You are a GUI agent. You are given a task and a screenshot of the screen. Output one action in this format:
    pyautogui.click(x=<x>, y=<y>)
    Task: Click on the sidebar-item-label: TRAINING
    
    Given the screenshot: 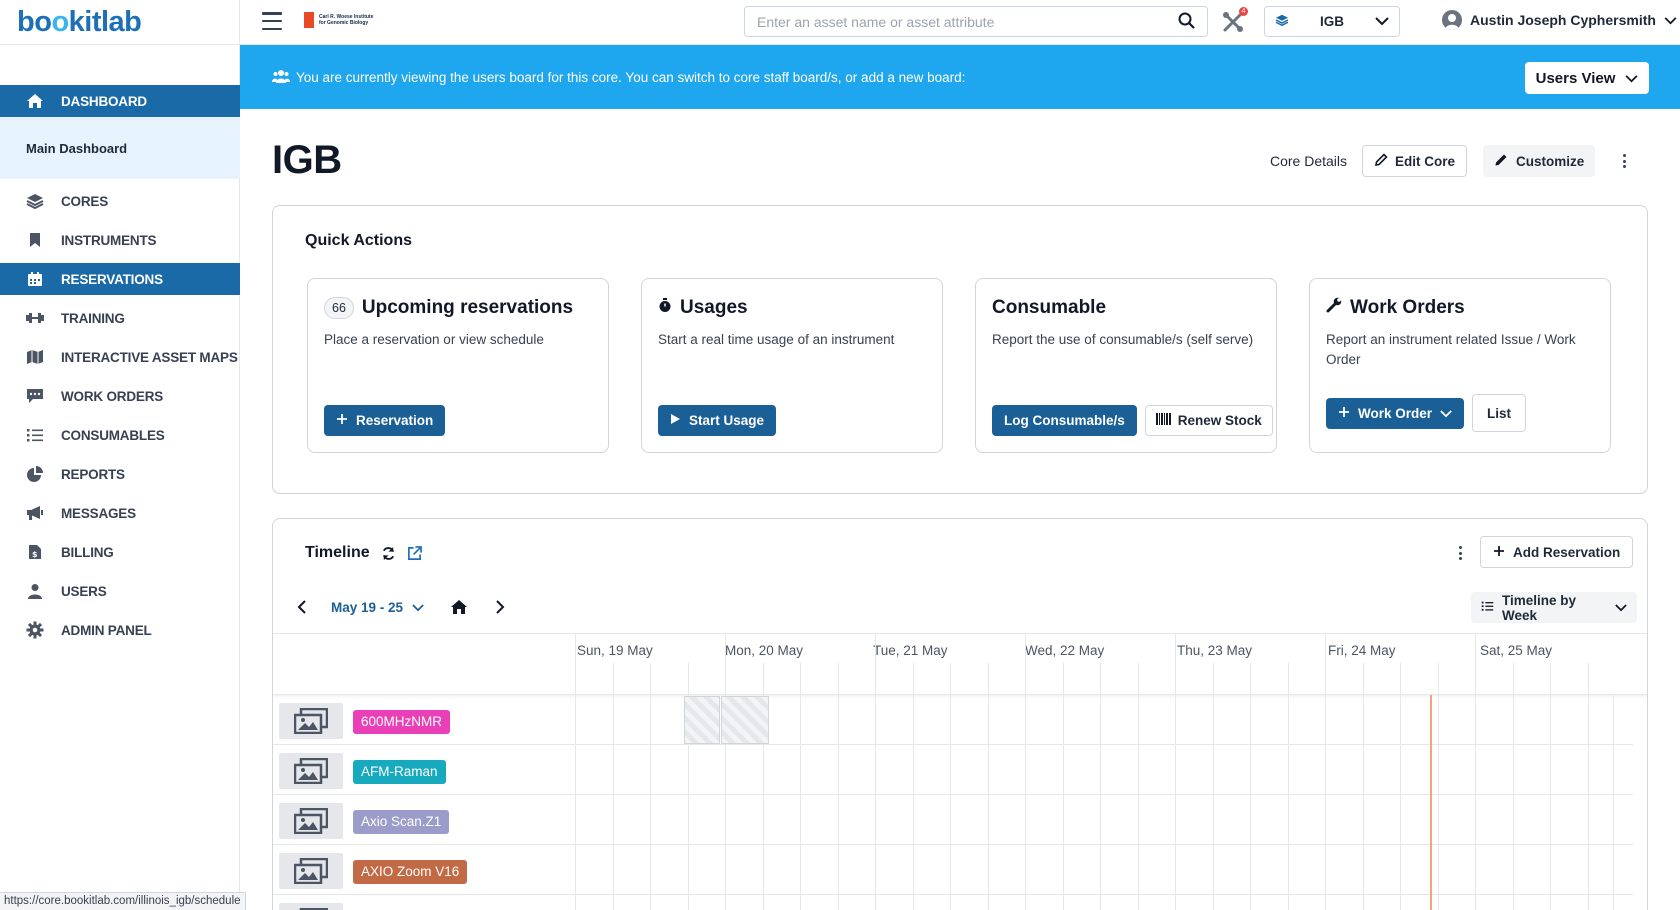 What is the action you would take?
    pyautogui.click(x=93, y=318)
    